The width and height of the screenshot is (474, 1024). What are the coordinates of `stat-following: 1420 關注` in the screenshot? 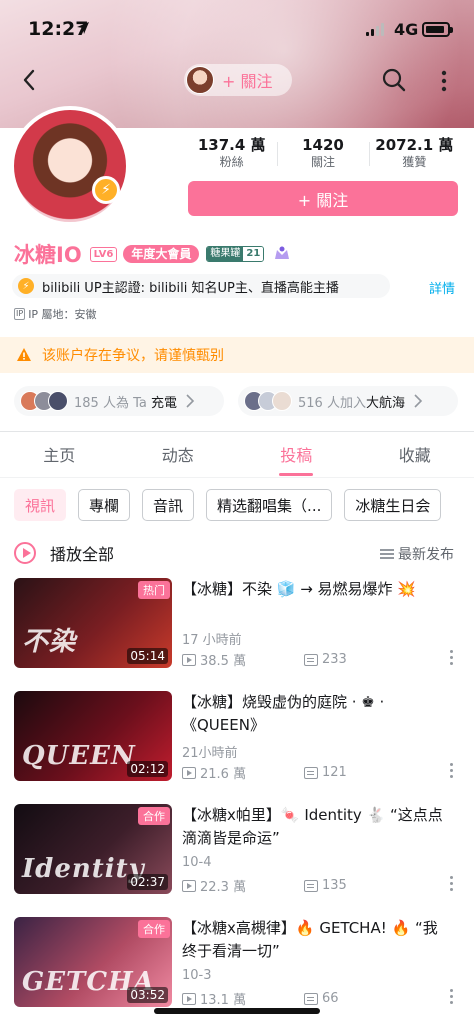 It's located at (322, 153).